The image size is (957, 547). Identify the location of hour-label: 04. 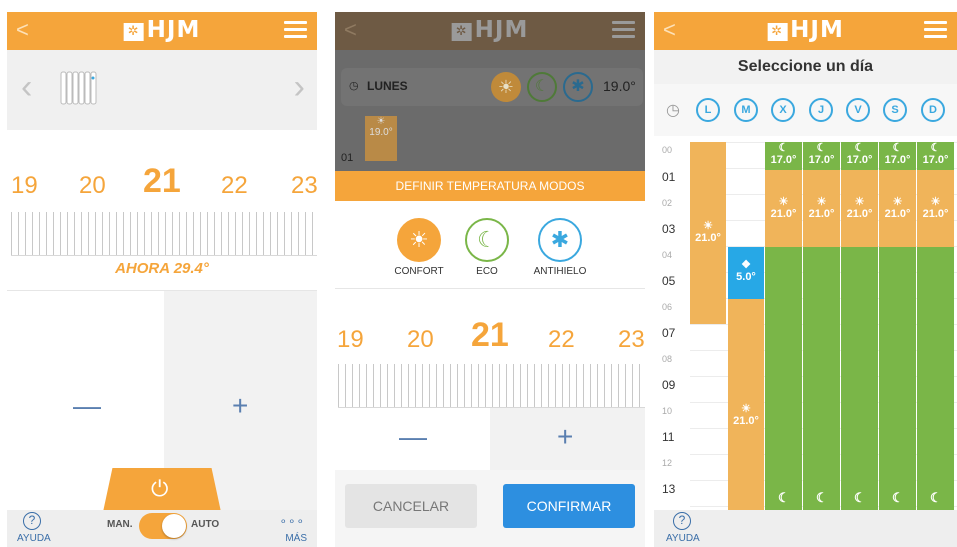
(667, 255).